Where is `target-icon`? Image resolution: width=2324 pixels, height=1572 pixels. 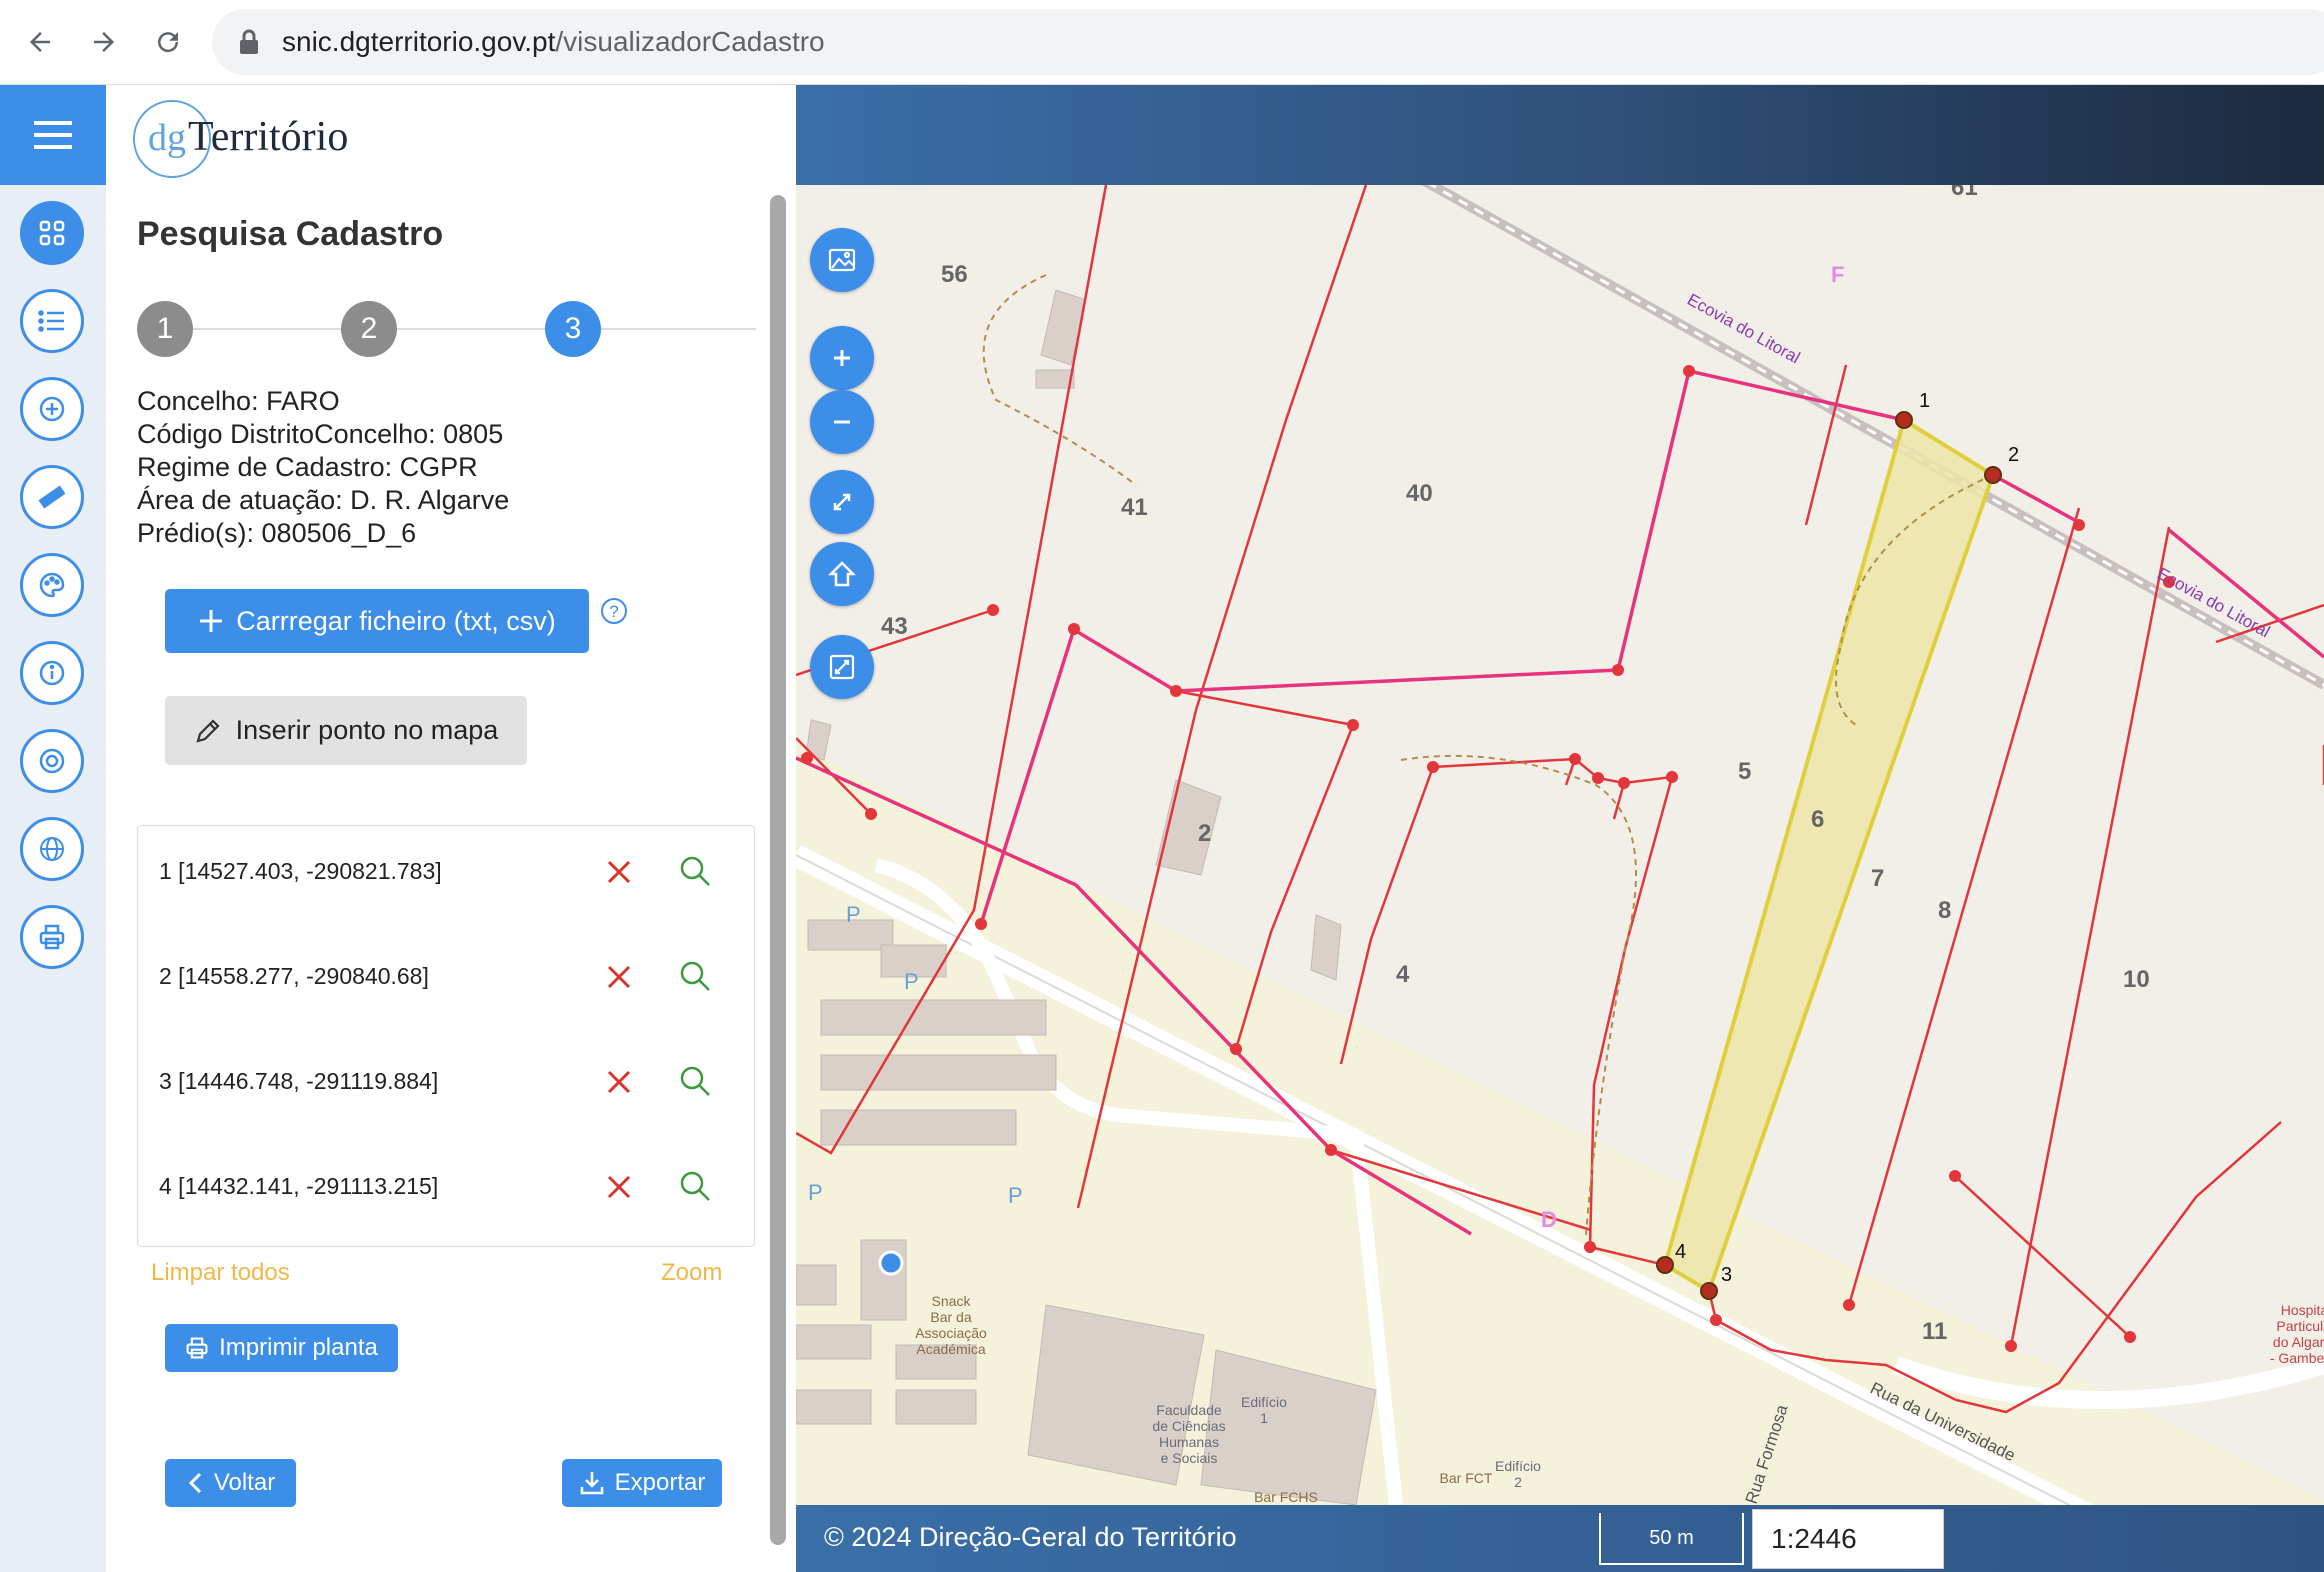 target-icon is located at coordinates (52, 761).